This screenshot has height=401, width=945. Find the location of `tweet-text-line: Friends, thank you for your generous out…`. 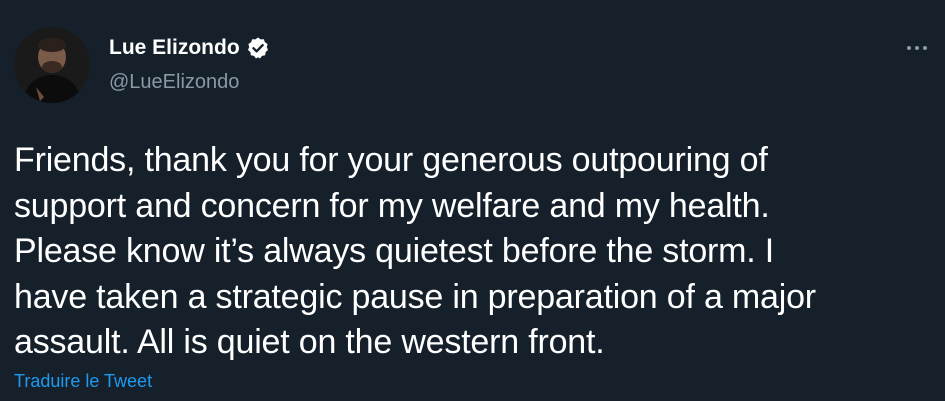

tweet-text-line: Friends, thank you for your generous out… is located at coordinates (391, 160).